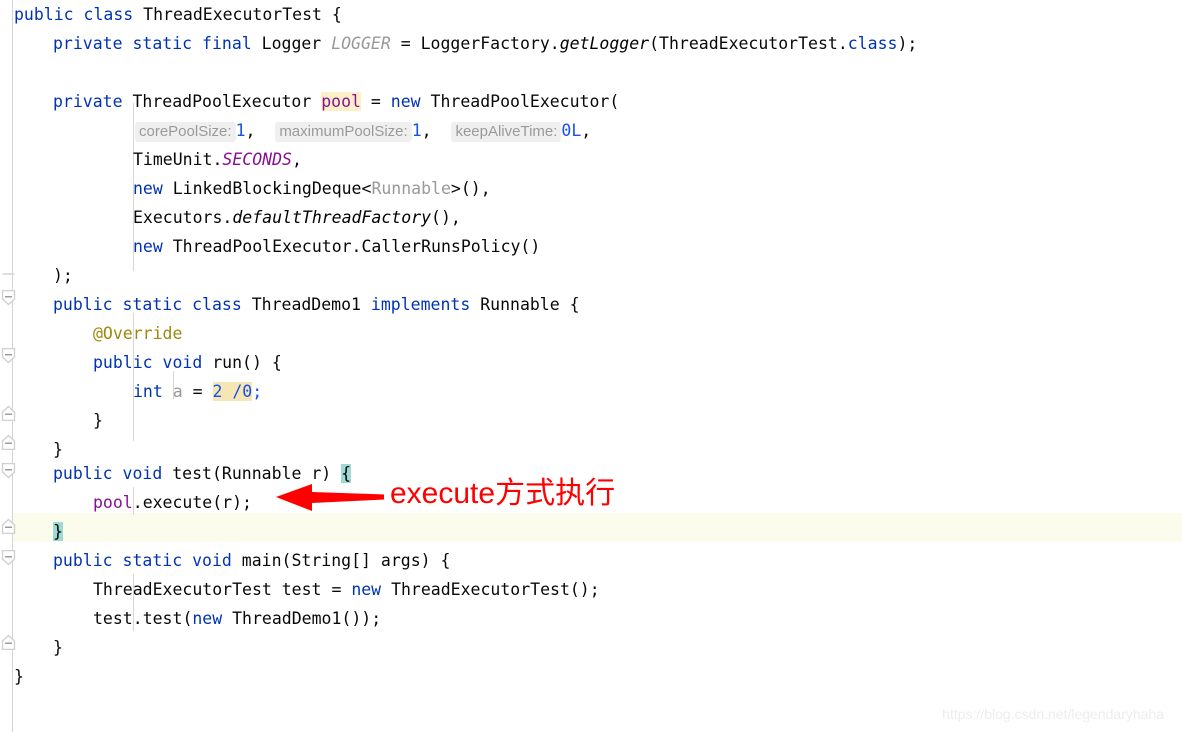  Describe the element at coordinates (400, 560) in the screenshot. I see `token-parameter: args` at that location.